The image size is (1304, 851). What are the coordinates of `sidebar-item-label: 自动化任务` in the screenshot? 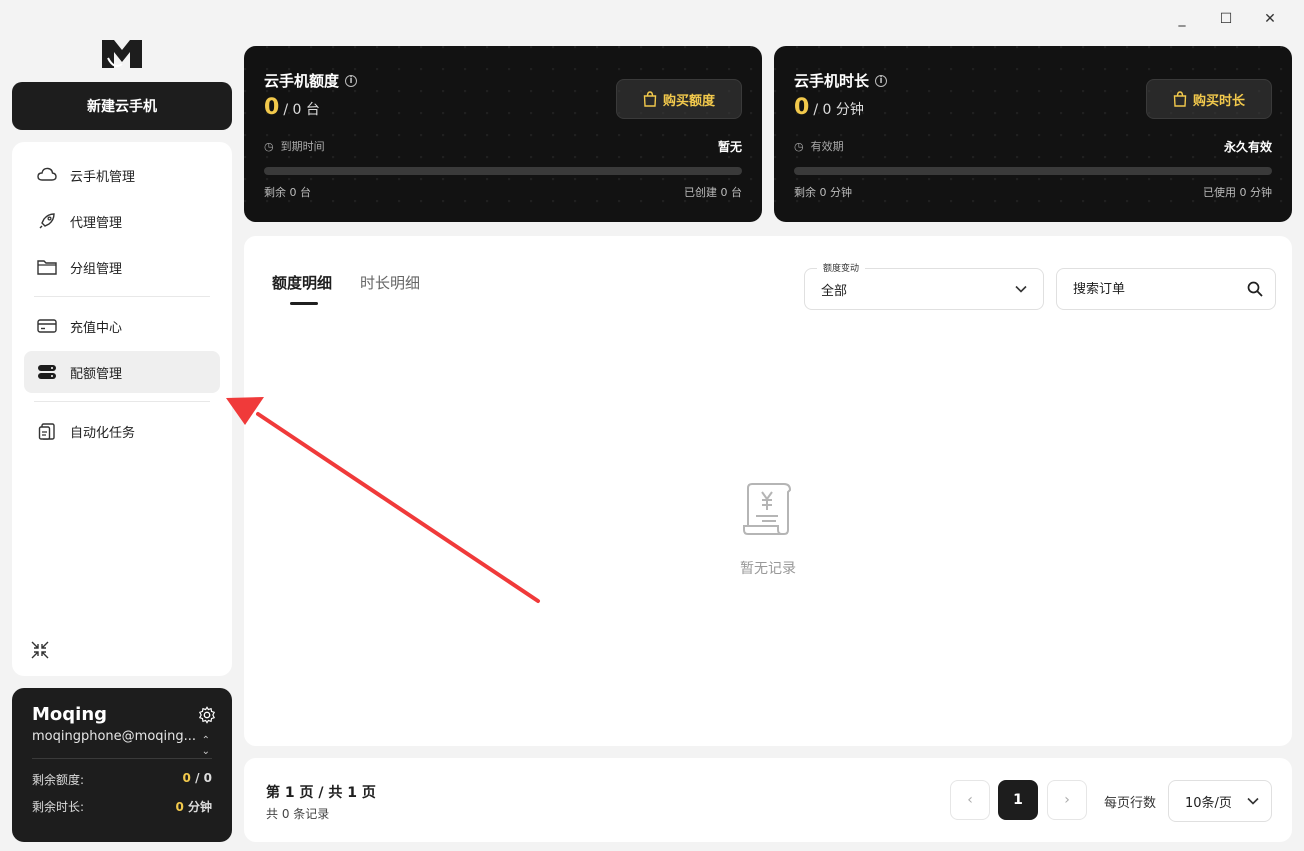 It's located at (103, 433).